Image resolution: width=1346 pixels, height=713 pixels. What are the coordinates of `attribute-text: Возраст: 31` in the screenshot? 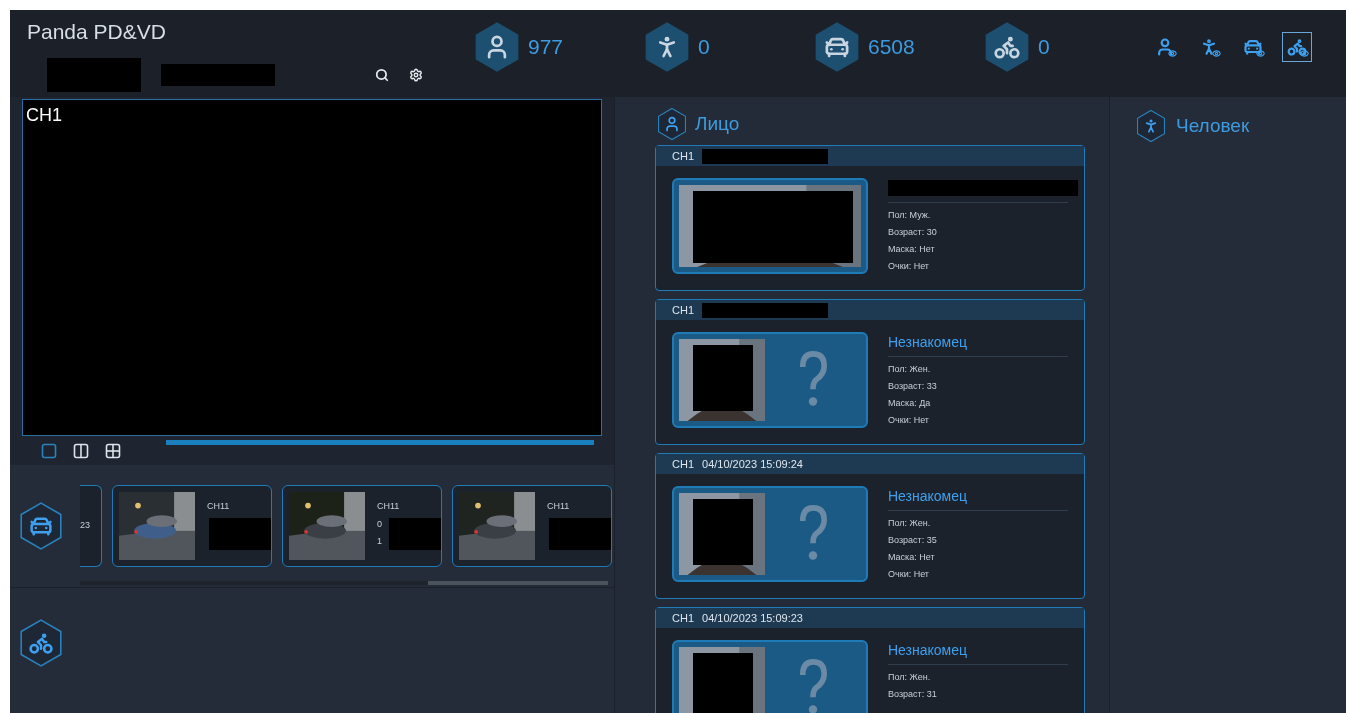 It's located at (913, 694).